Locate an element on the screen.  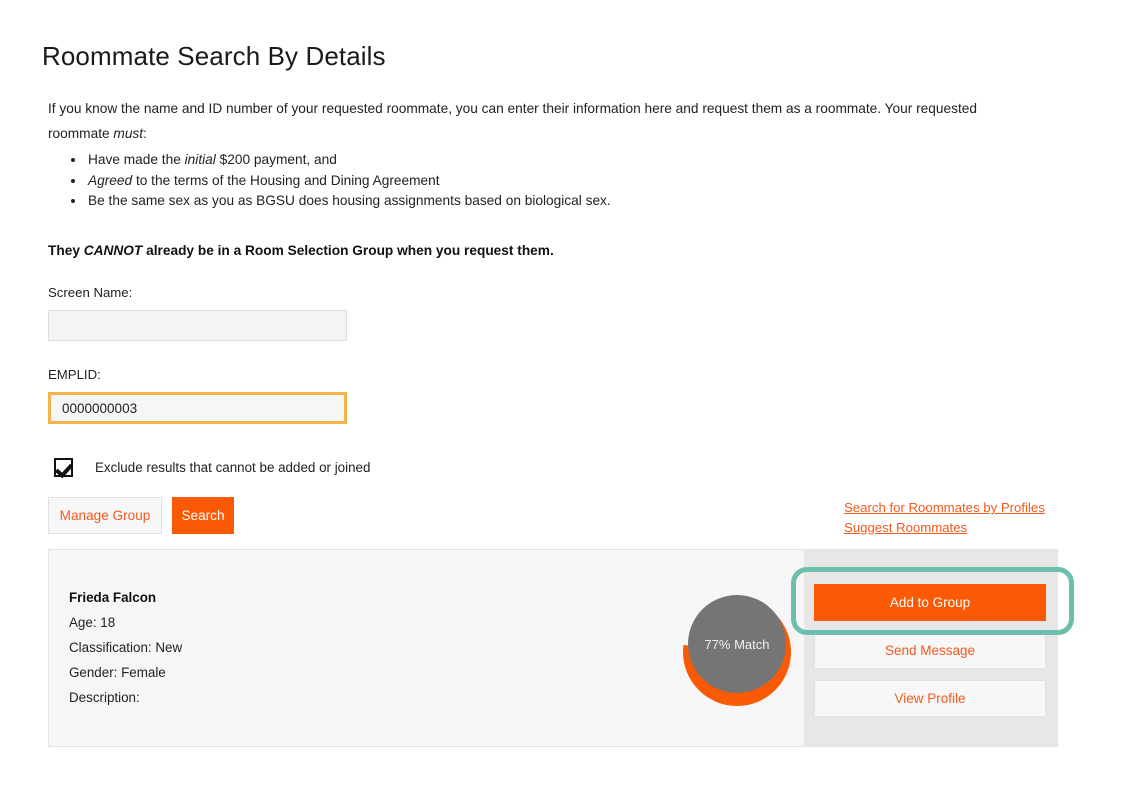
result-description: Description: is located at coordinates (104, 697).